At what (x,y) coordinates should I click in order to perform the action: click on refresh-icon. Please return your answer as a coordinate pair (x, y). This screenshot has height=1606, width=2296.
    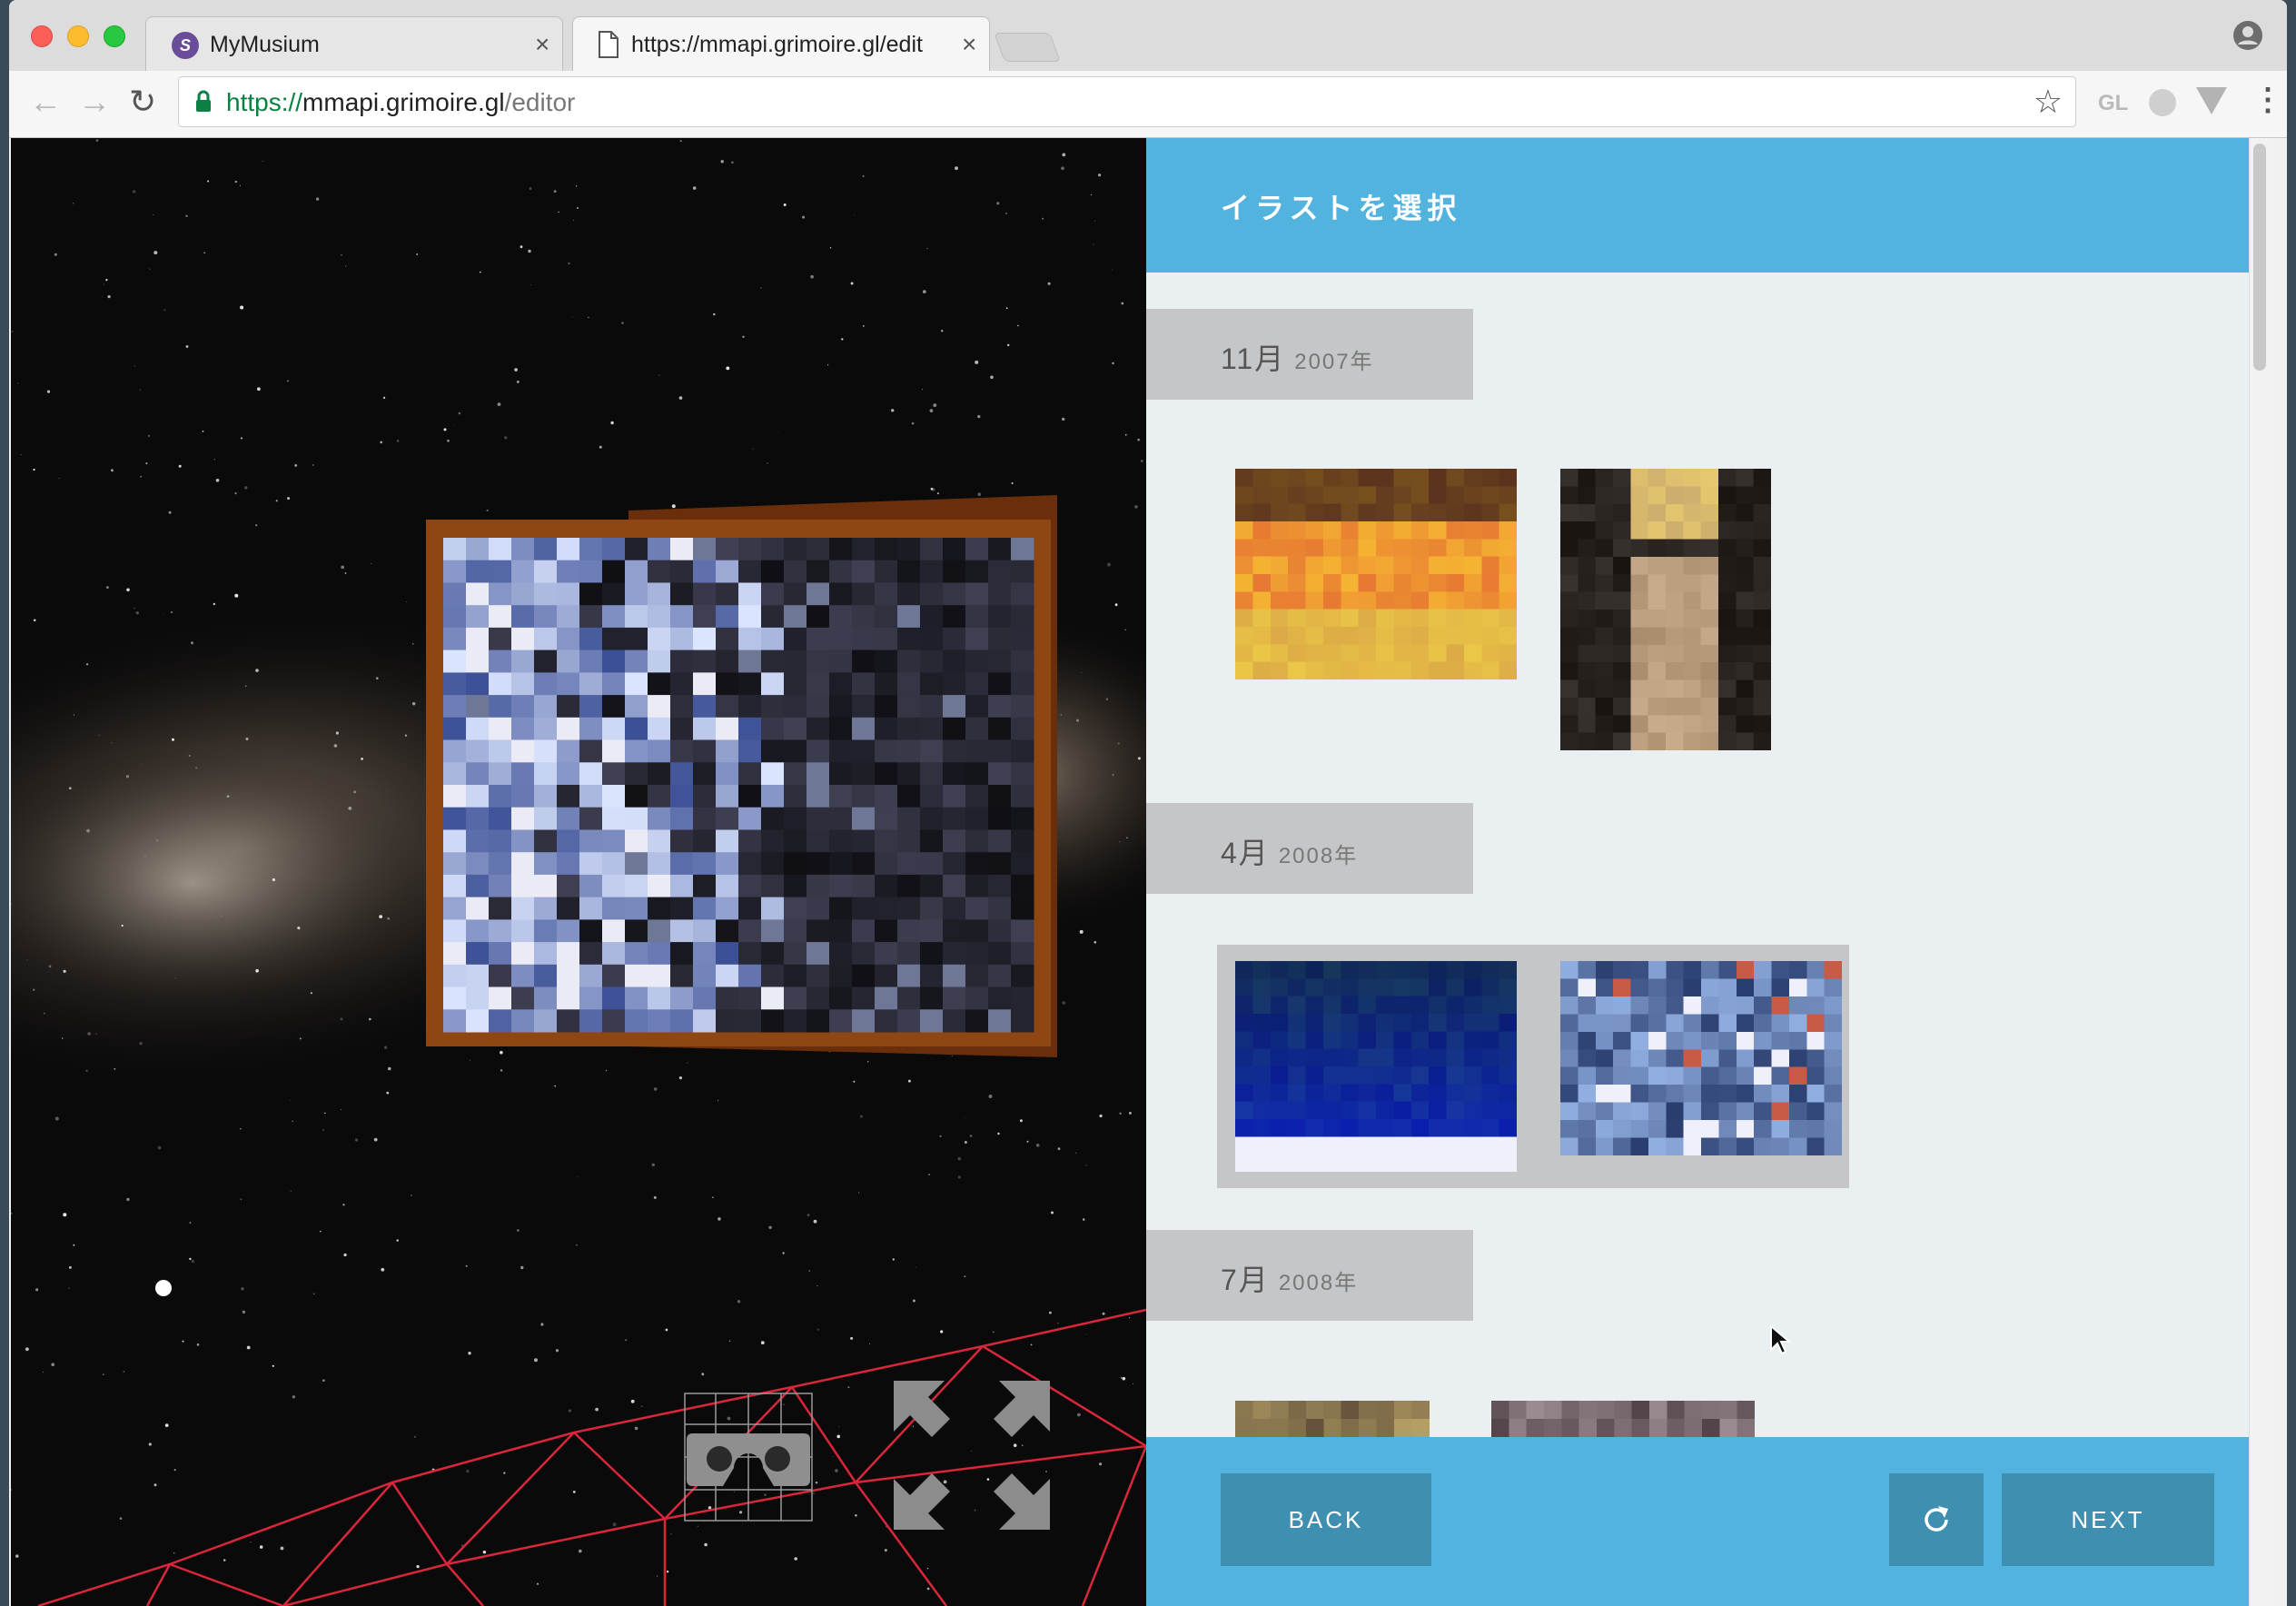
    Looking at the image, I should click on (1936, 1519).